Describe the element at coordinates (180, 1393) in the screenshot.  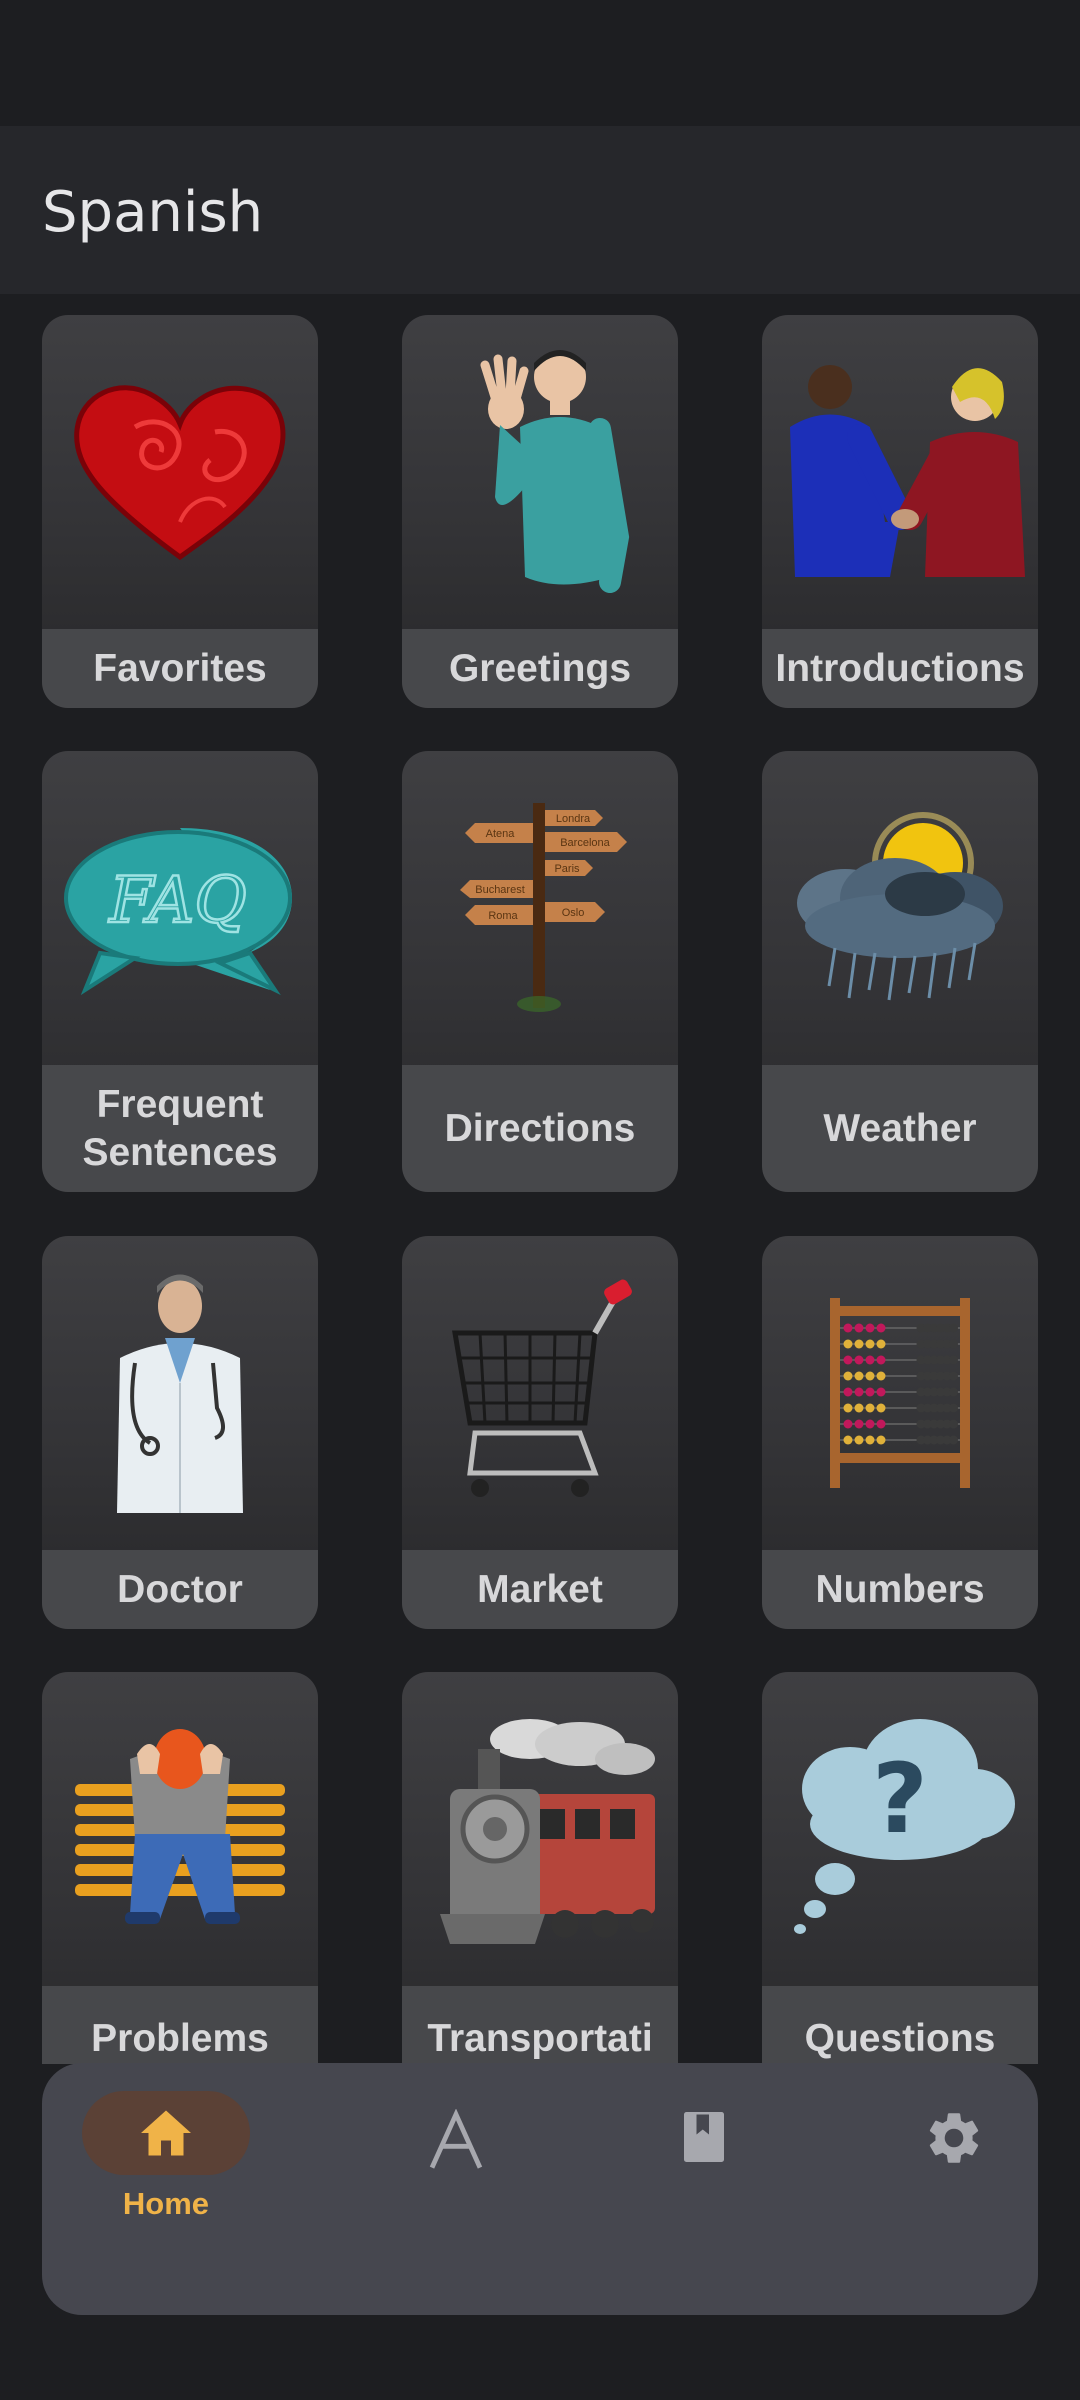
I see `doctor-icon` at that location.